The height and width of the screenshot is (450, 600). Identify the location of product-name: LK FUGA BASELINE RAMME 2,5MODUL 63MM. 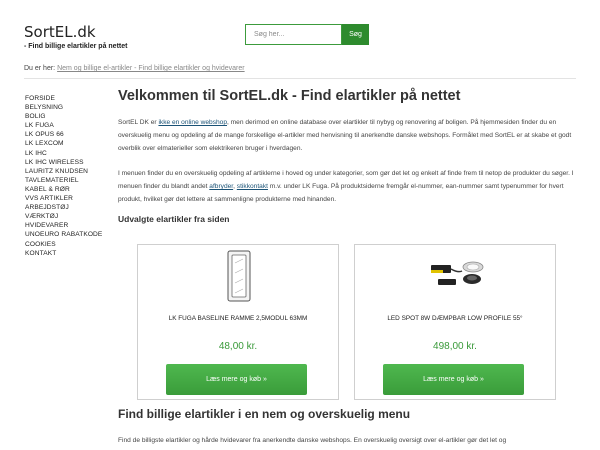
(238, 318).